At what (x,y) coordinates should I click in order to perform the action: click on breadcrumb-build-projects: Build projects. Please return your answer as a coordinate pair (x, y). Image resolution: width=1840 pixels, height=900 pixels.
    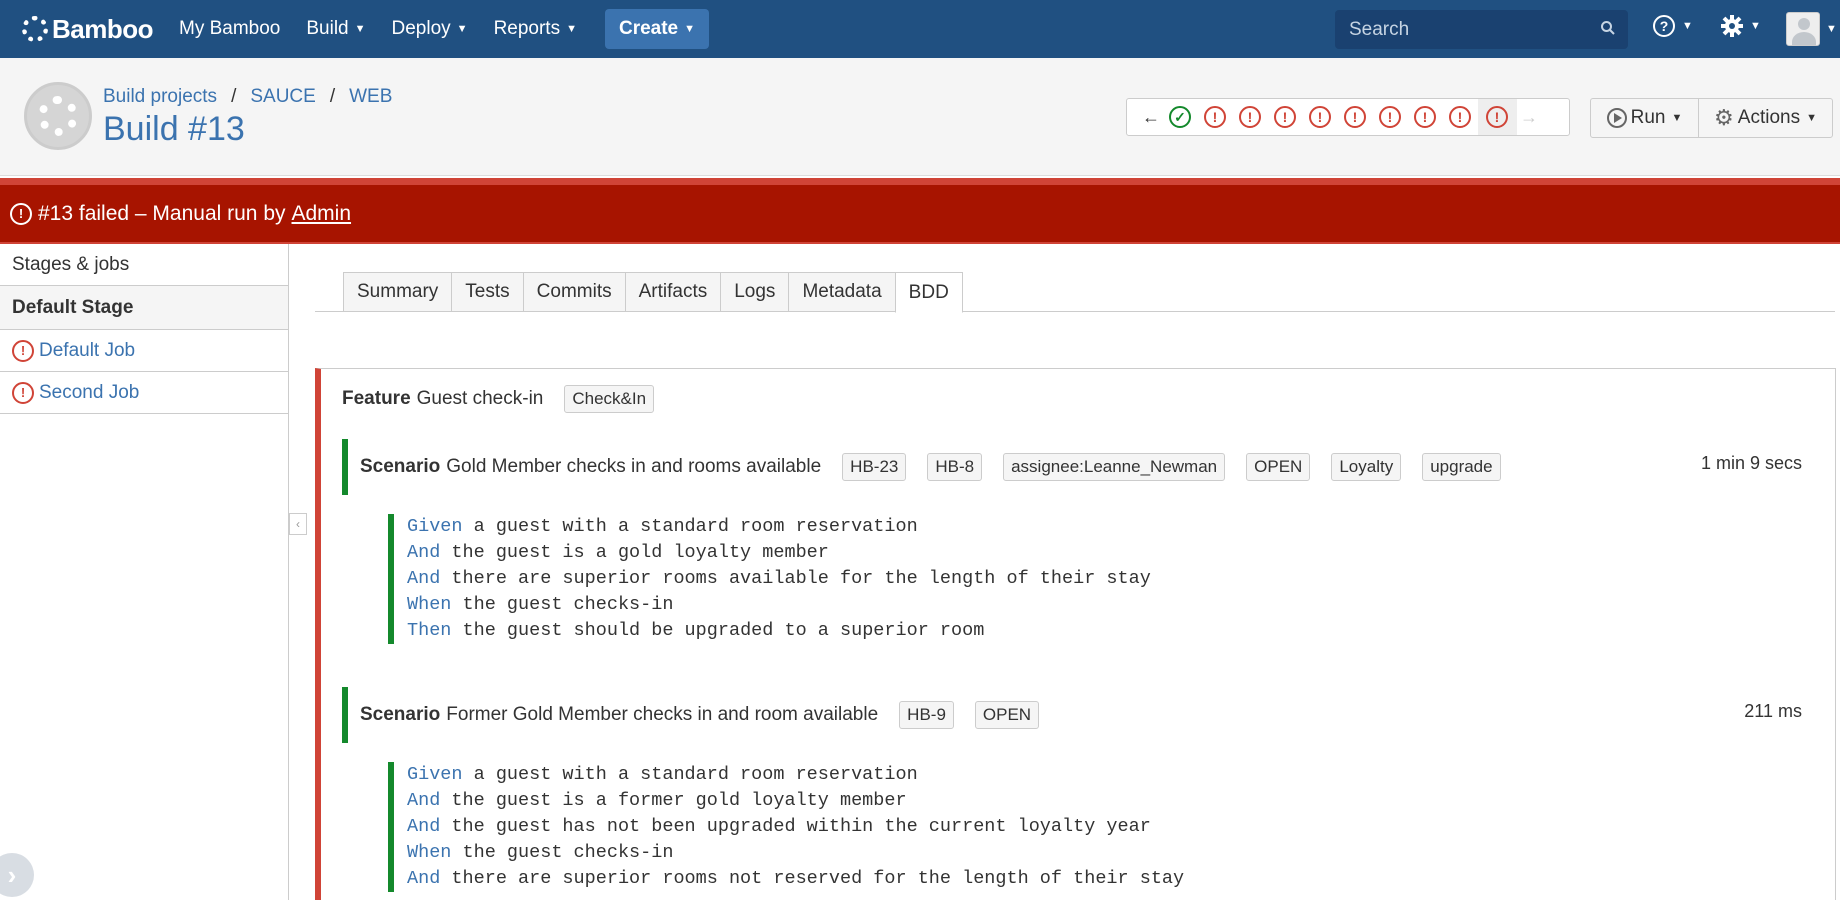
    Looking at the image, I should click on (160, 97).